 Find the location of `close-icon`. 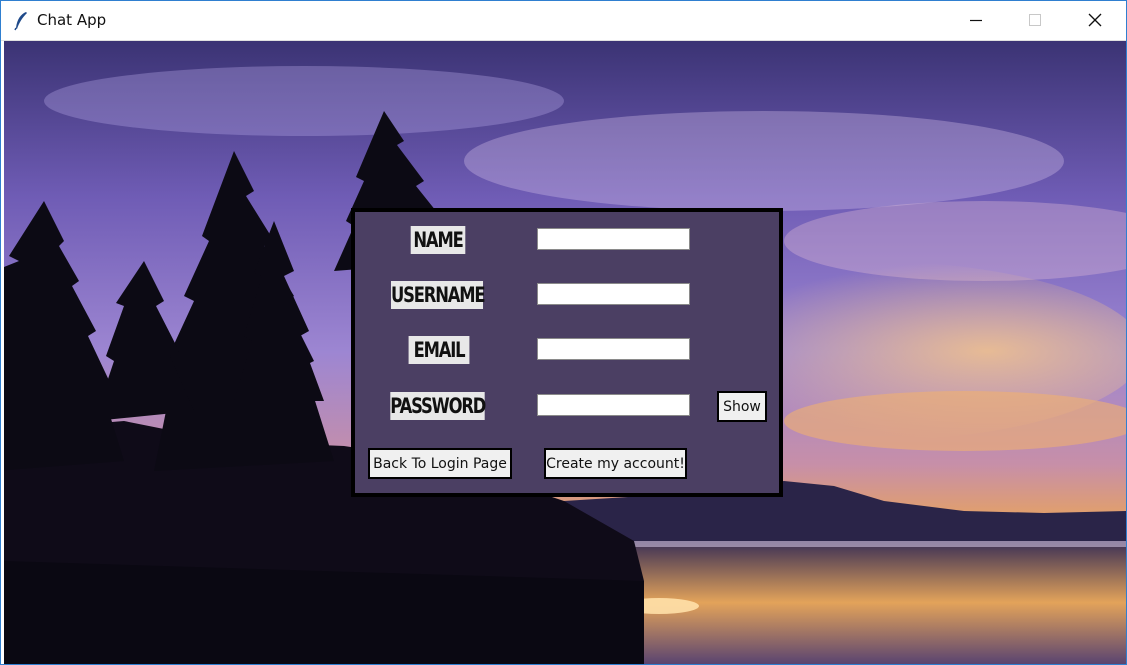

close-icon is located at coordinates (1095, 20).